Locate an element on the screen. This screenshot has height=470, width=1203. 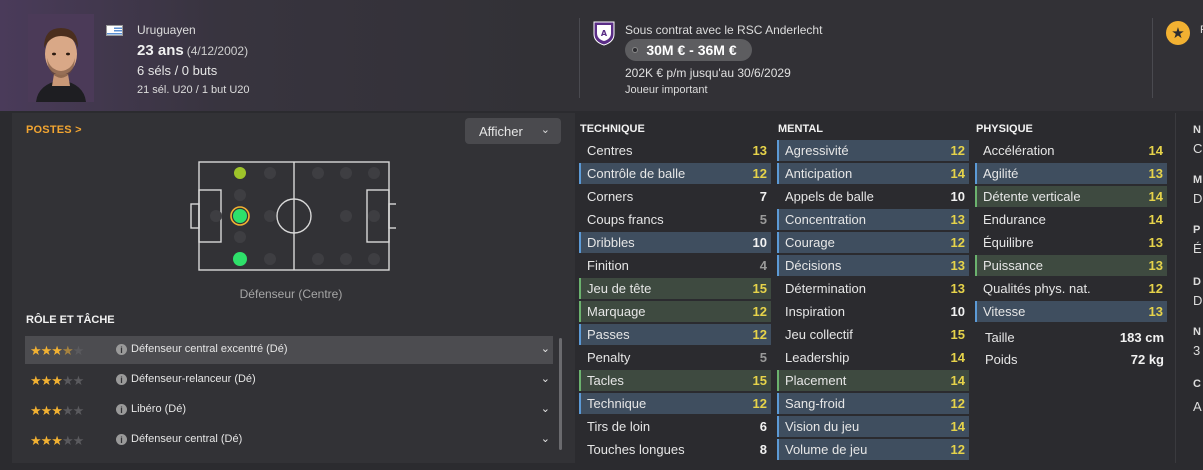
right-info-value: C is located at coordinates (1198, 148).